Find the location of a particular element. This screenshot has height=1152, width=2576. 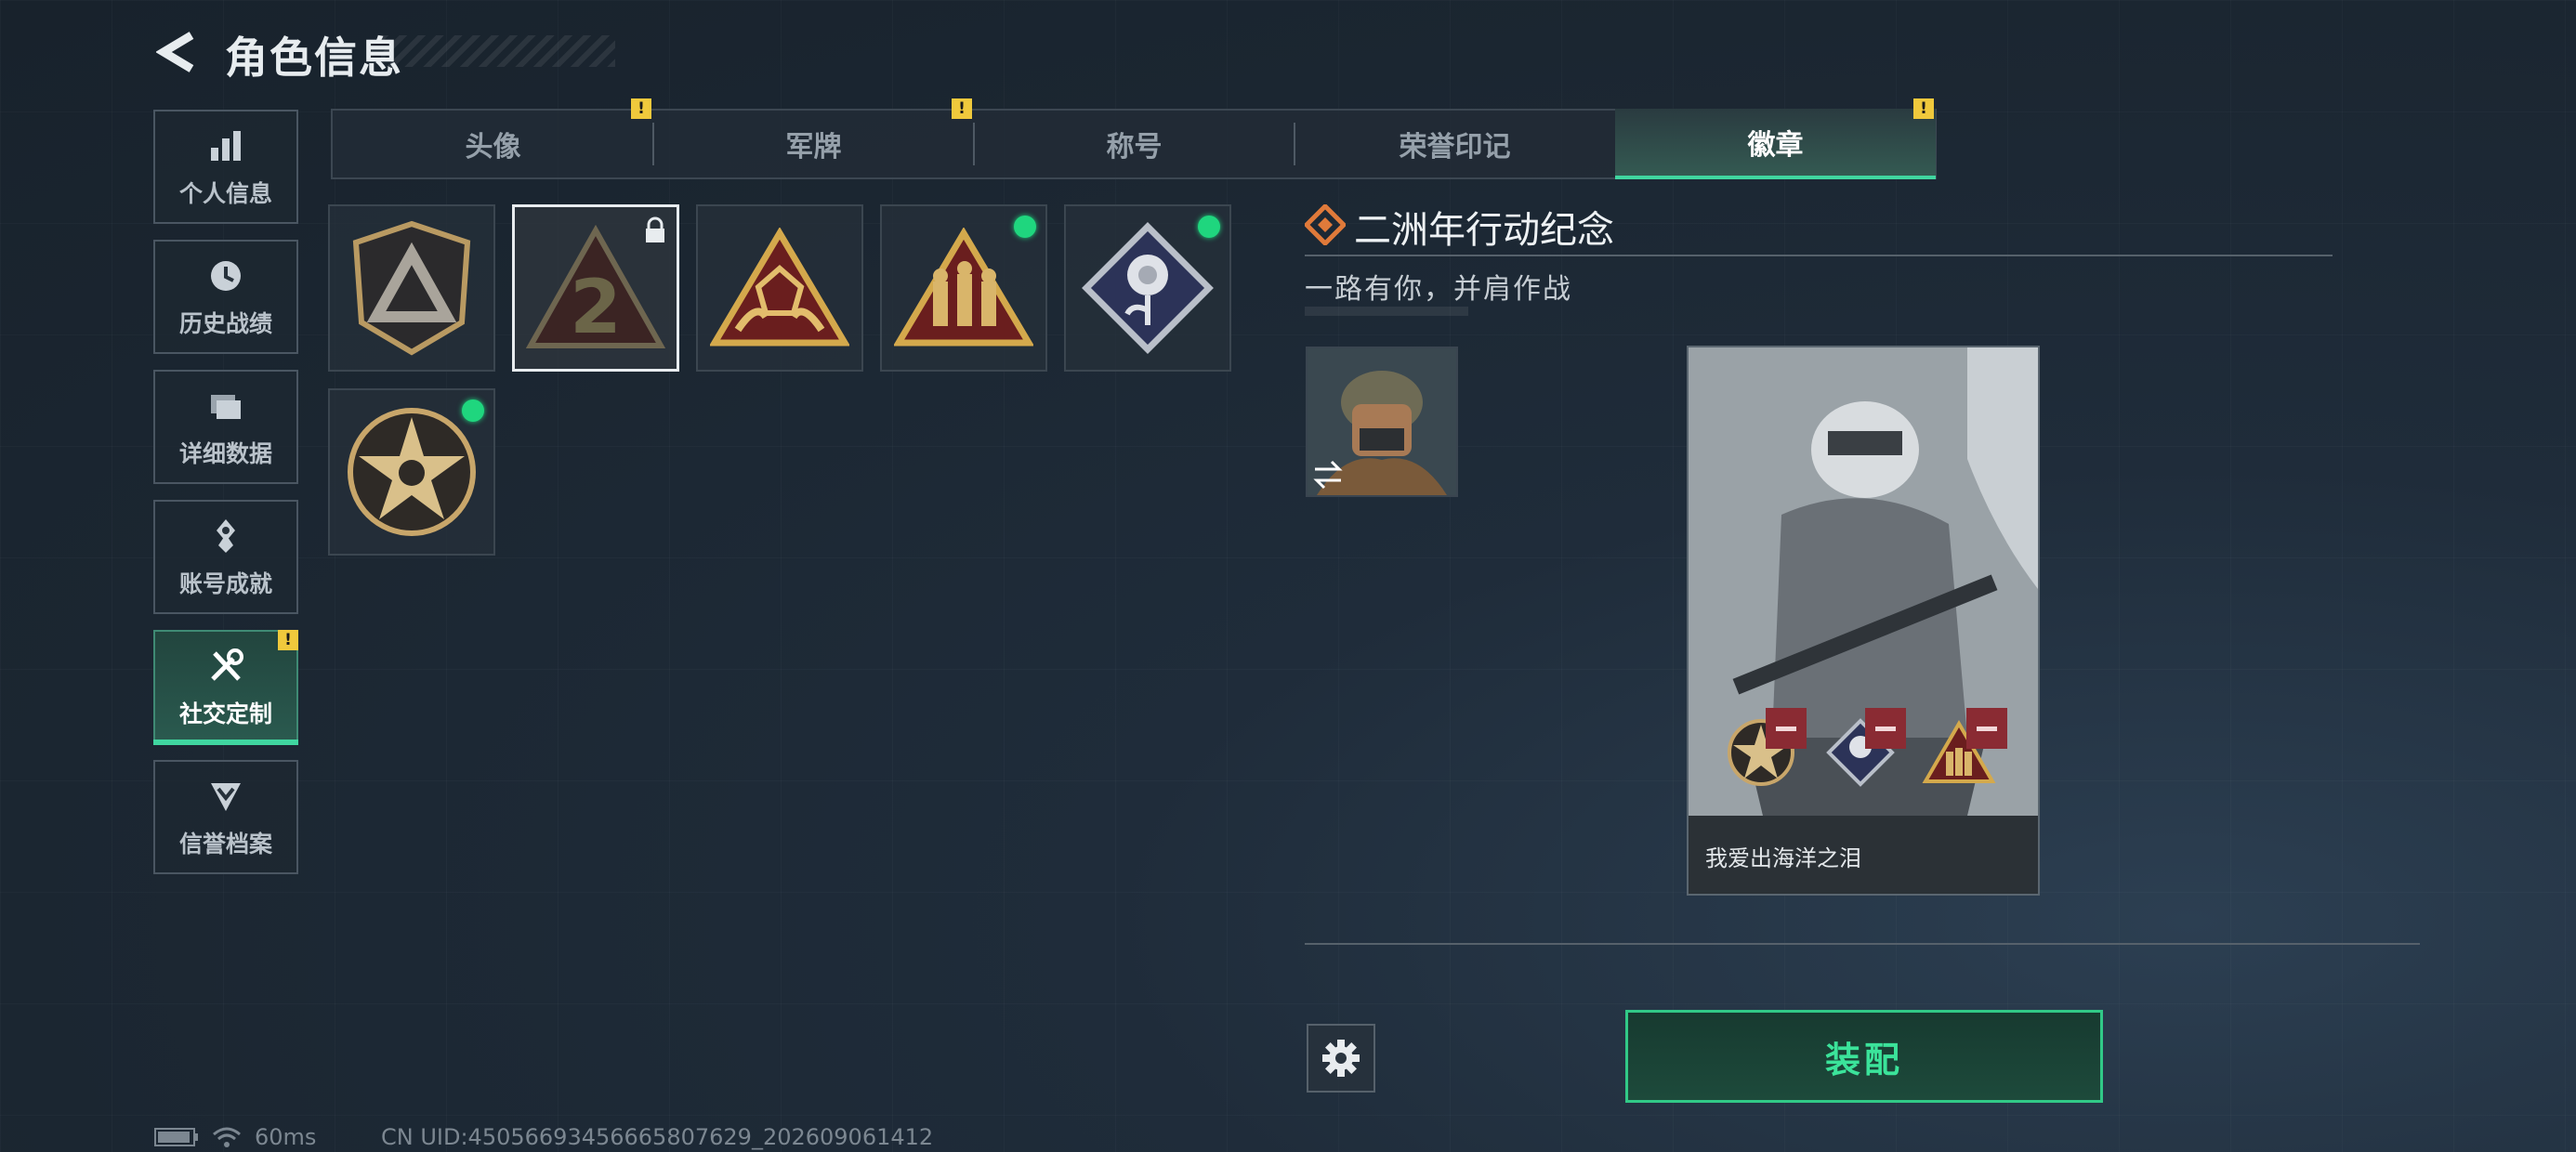

badge-cell-soldiers is located at coordinates (963, 288).